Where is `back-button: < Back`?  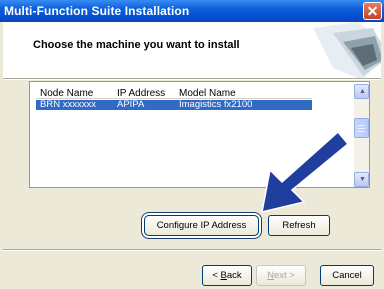
back-button: < Back is located at coordinates (227, 275).